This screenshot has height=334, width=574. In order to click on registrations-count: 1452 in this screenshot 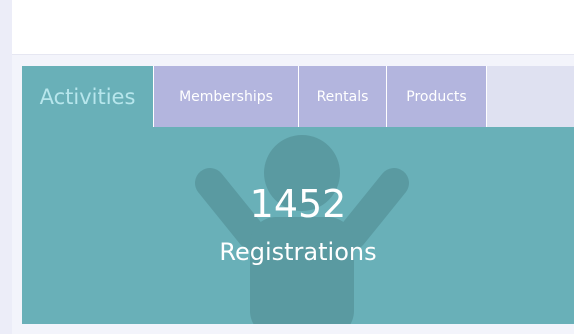, I will do `click(298, 204)`.